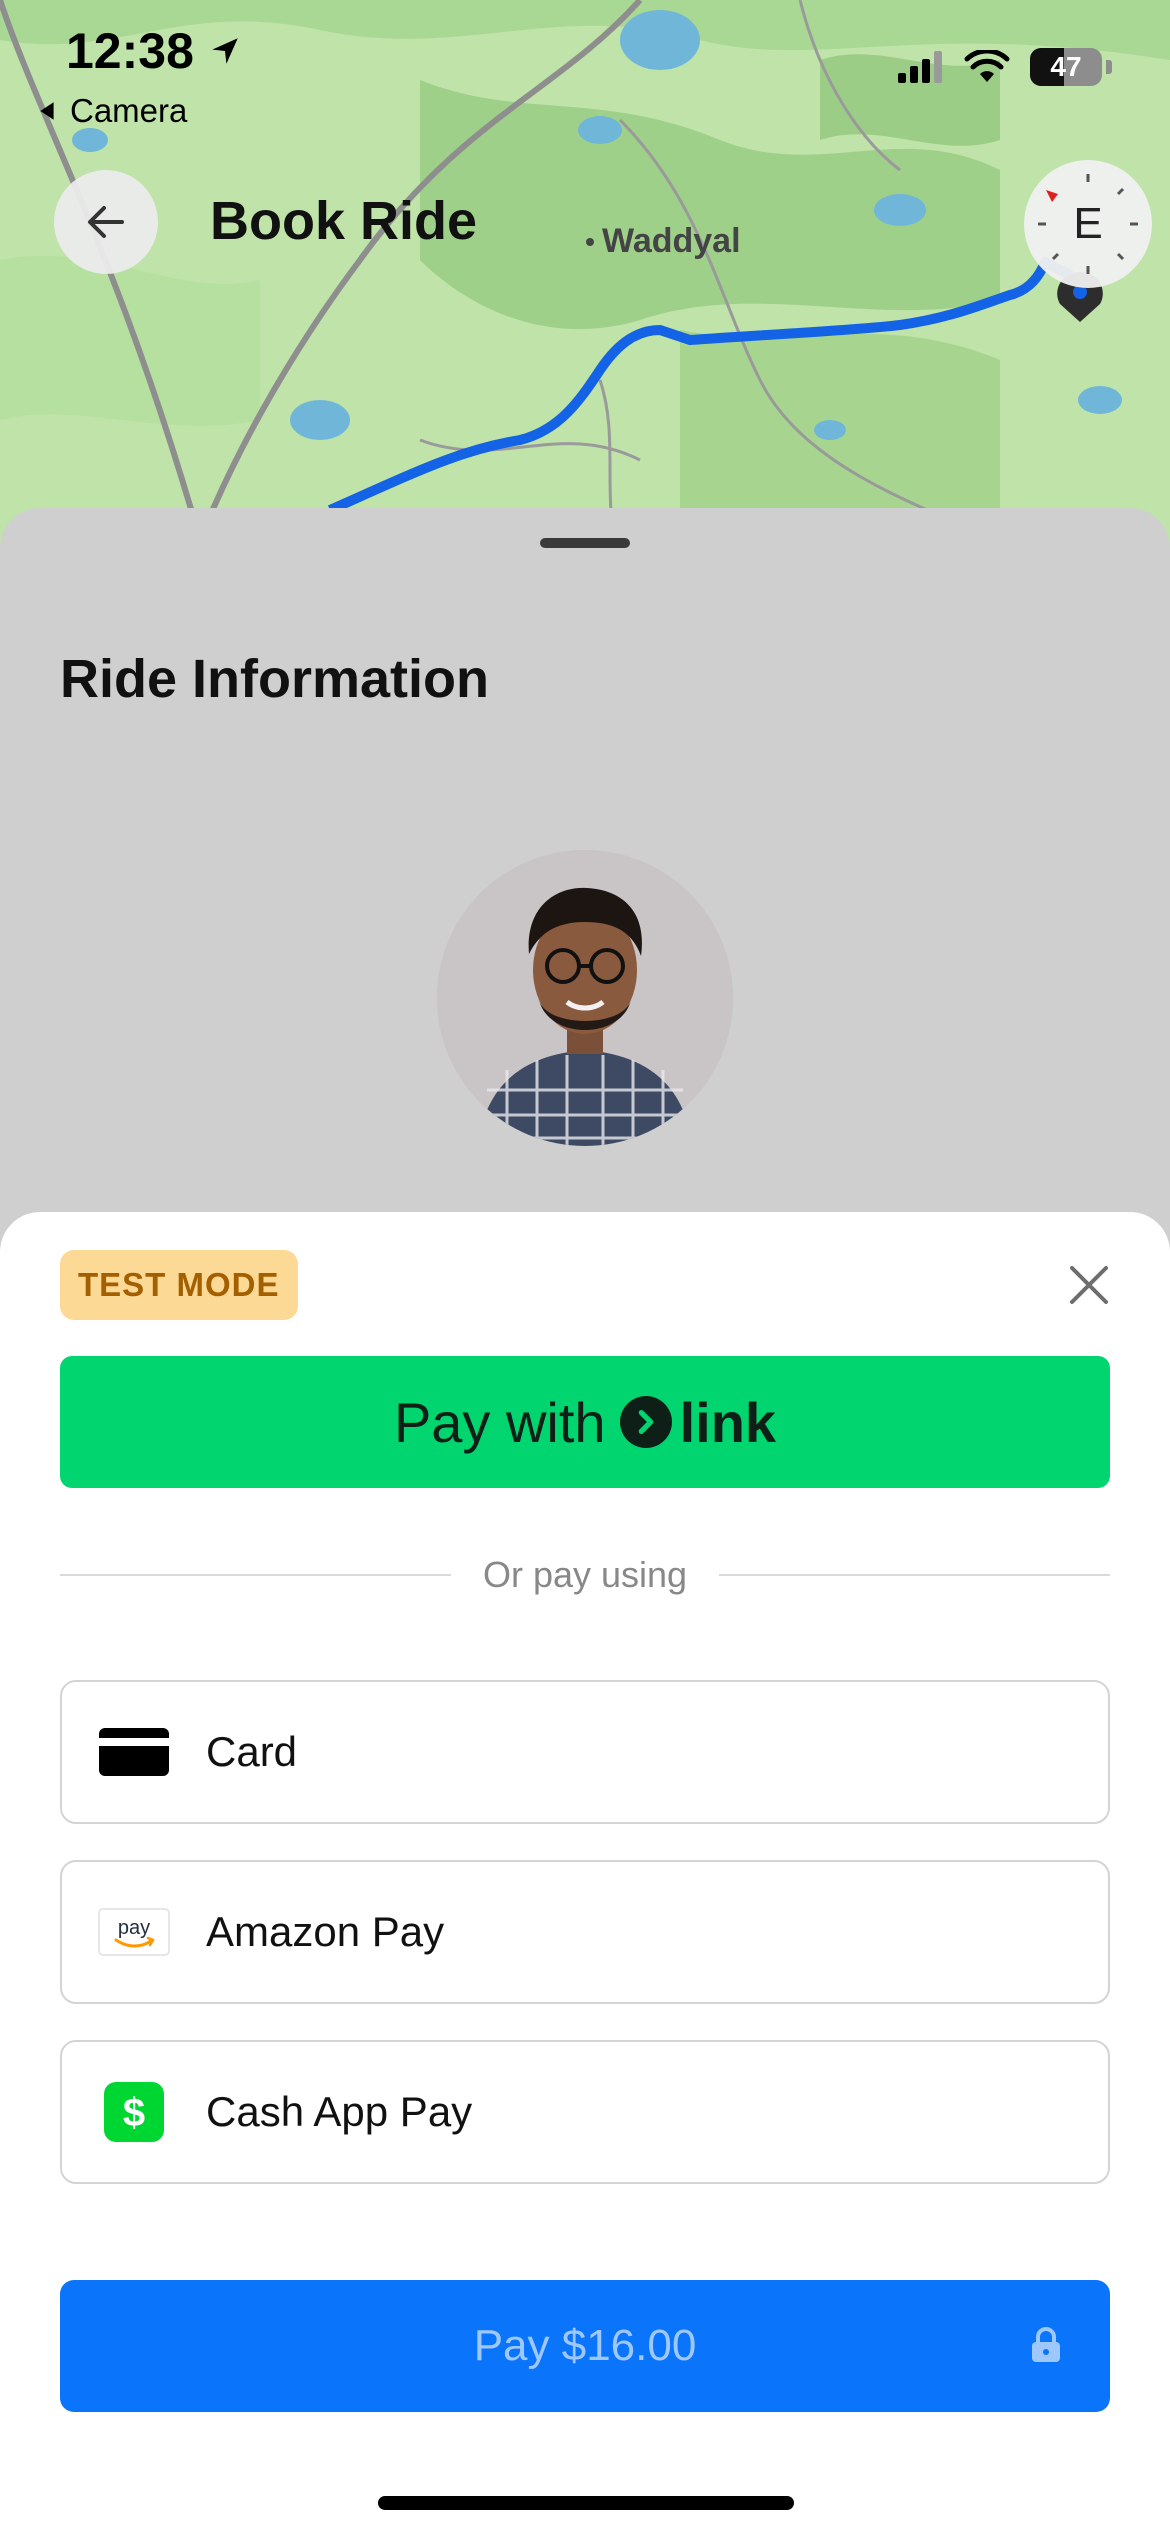 This screenshot has height=2532, width=1170. I want to click on status-icons: 47, so click(1005, 67).